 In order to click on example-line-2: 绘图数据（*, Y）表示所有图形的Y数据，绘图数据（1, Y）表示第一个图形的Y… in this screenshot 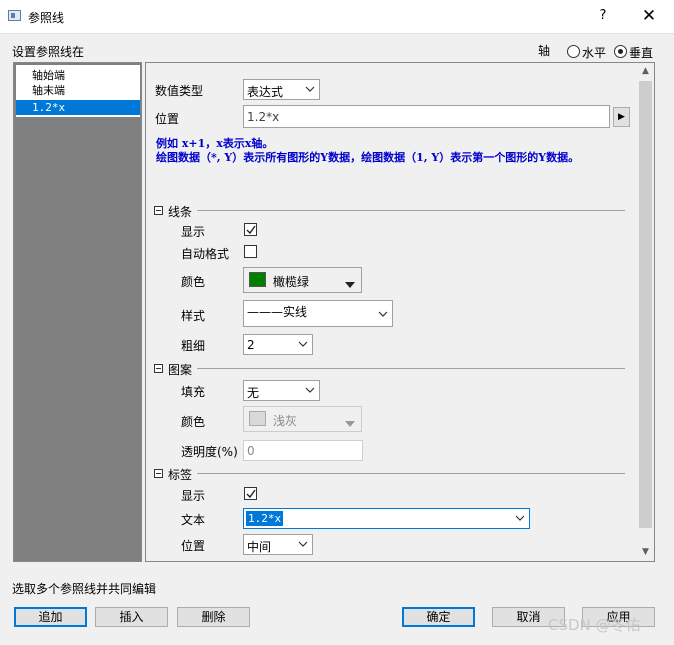, I will do `click(368, 157)`.